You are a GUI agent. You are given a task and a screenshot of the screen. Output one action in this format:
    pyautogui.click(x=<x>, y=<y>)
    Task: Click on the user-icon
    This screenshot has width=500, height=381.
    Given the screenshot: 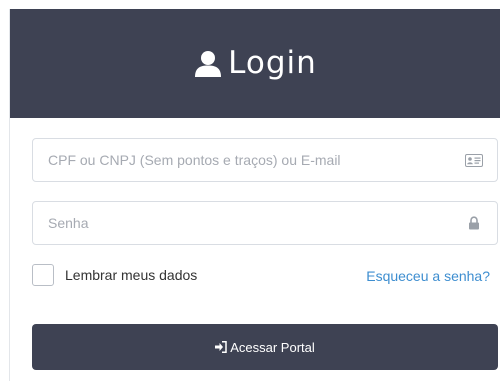 What is the action you would take?
    pyautogui.click(x=208, y=64)
    